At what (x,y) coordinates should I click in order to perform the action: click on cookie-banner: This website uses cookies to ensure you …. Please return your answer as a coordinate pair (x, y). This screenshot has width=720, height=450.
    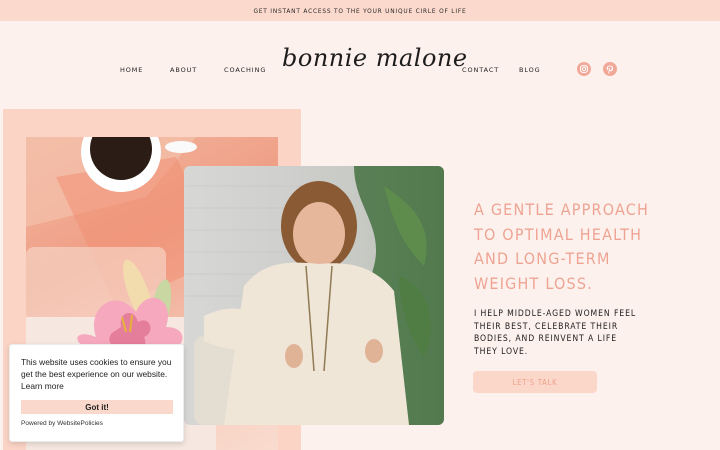
    Looking at the image, I should click on (96, 393).